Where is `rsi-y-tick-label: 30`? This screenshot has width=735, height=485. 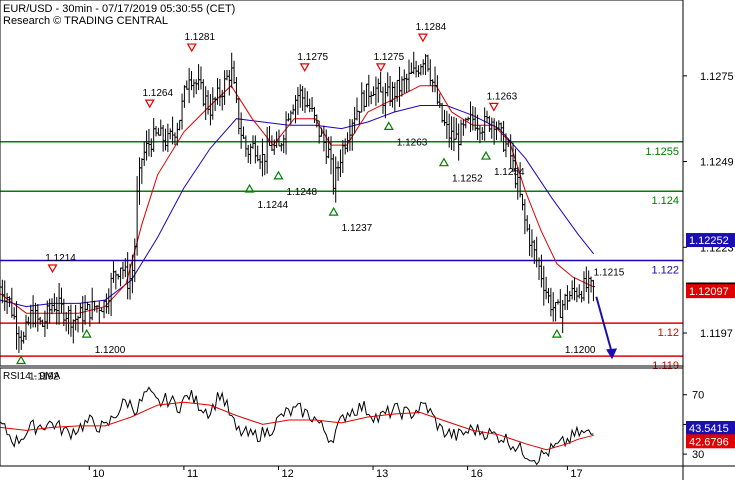
rsi-y-tick-label: 30 is located at coordinates (698, 455).